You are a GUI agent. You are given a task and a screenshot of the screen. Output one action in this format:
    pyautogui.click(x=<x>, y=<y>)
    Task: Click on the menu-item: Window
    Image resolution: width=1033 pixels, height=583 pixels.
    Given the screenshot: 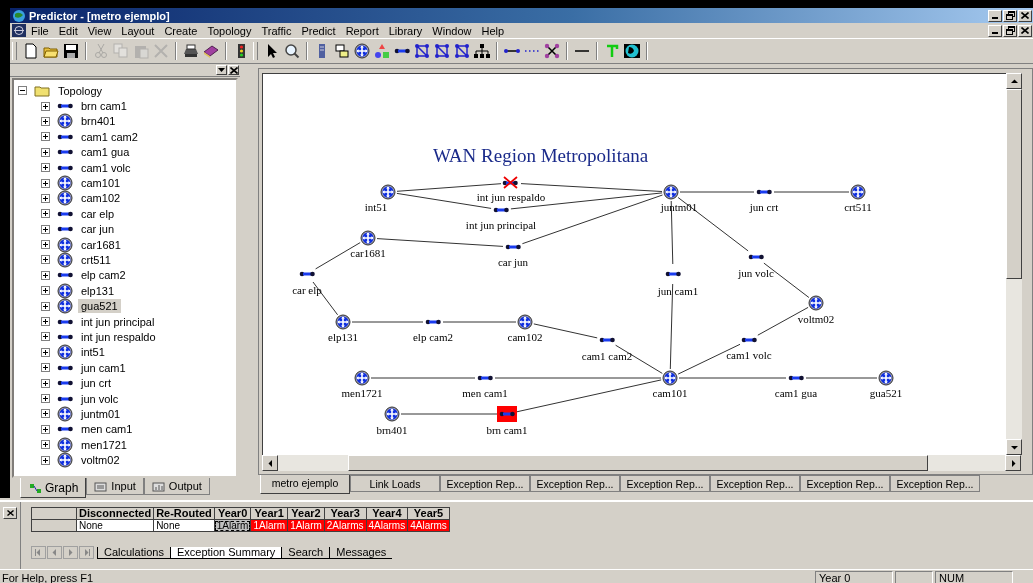 What is the action you would take?
    pyautogui.click(x=452, y=30)
    